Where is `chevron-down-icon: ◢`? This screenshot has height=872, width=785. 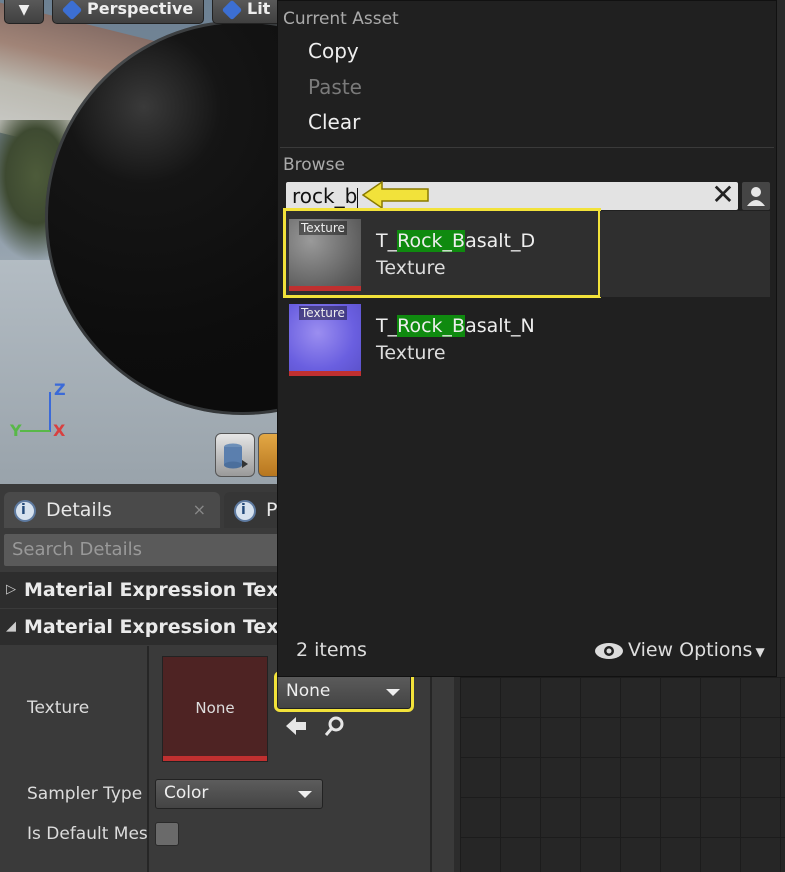
chevron-down-icon: ◢ is located at coordinates (11, 626).